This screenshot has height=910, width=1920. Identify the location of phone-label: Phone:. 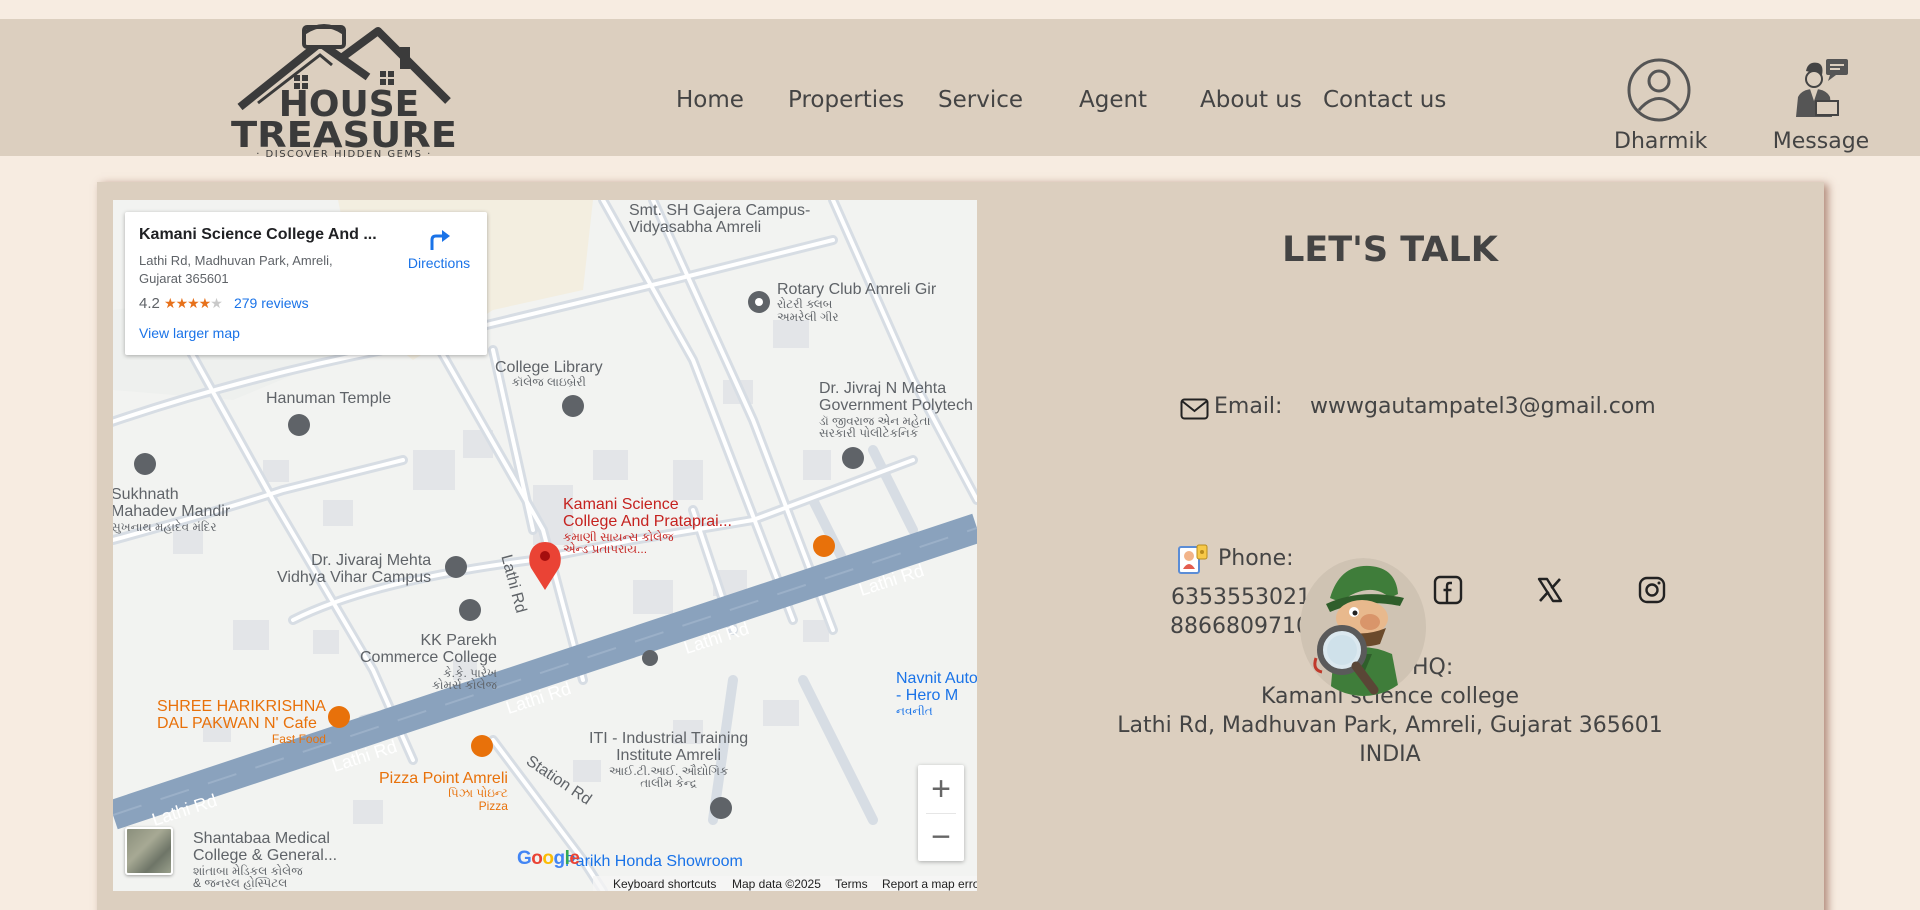
(1256, 558).